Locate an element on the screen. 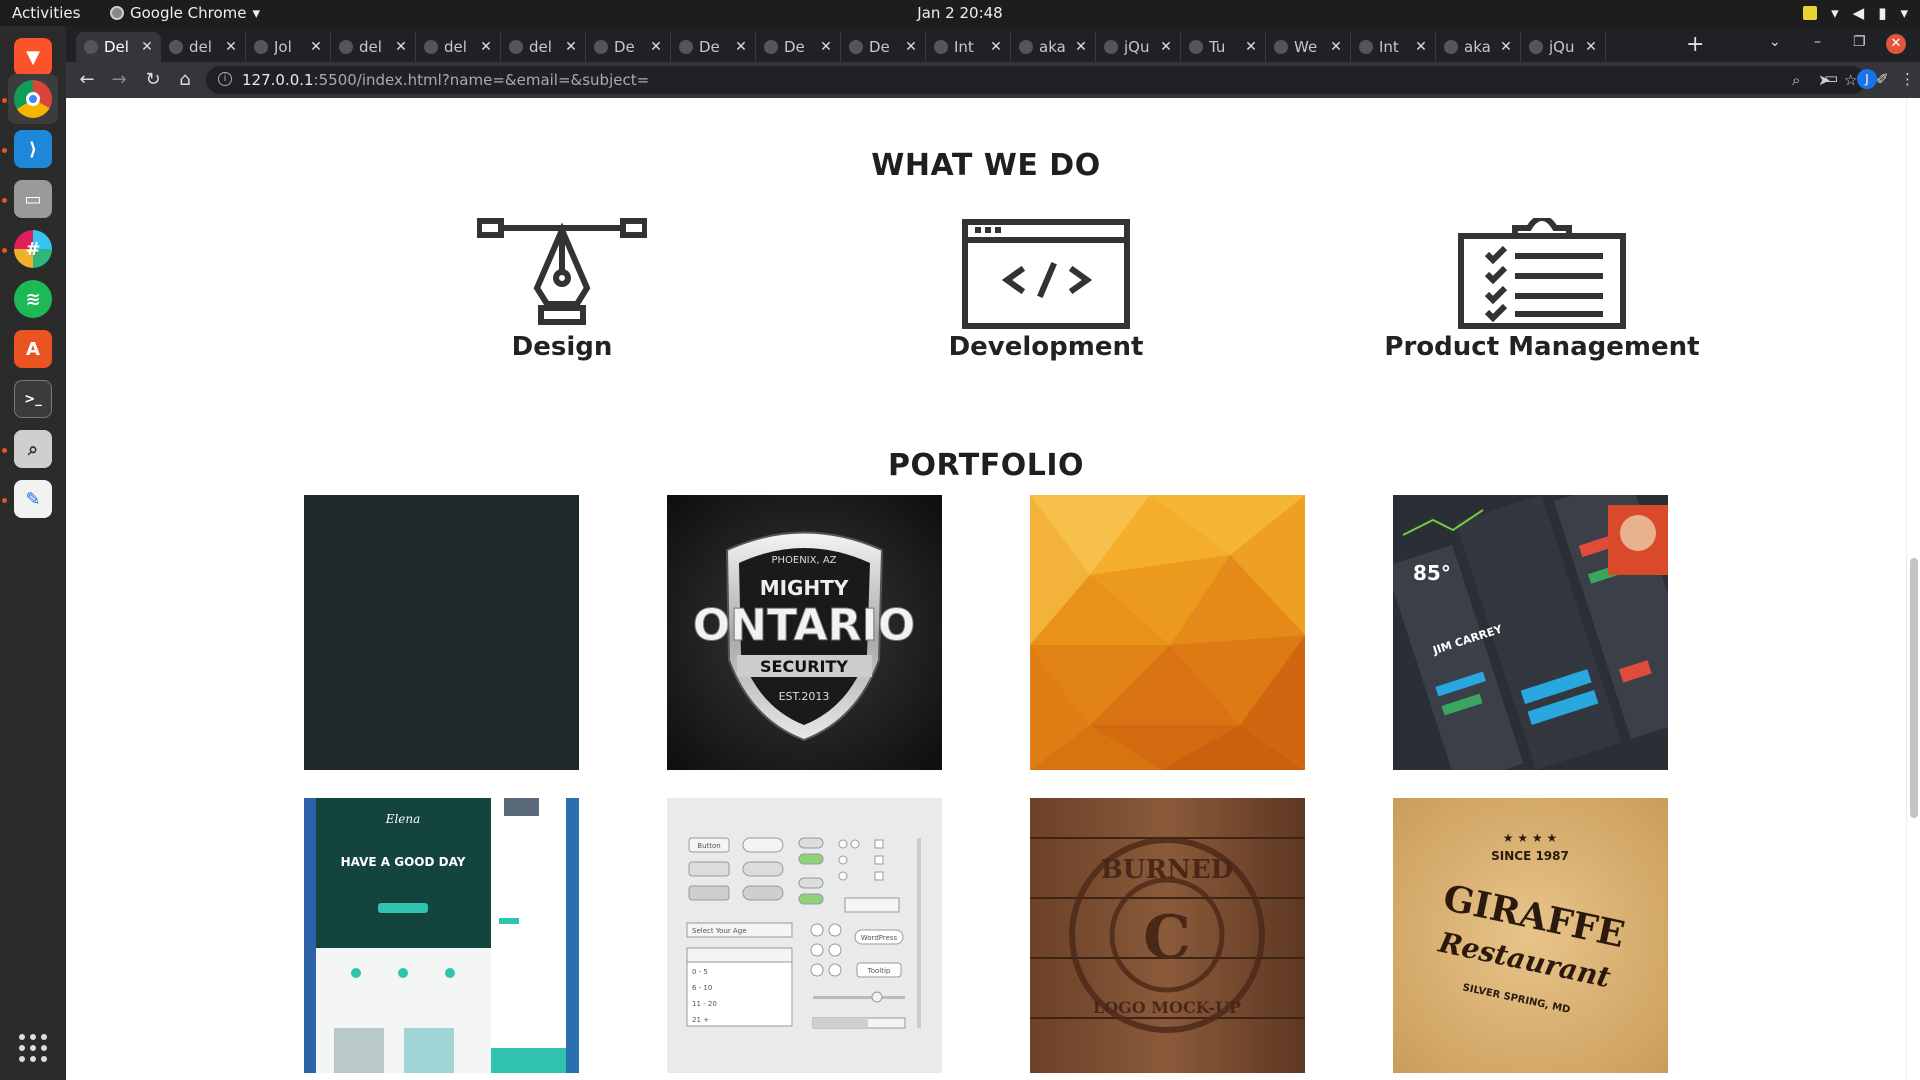 The width and height of the screenshot is (1920, 1080). tab-search-icon: ⌄ is located at coordinates (1775, 42).